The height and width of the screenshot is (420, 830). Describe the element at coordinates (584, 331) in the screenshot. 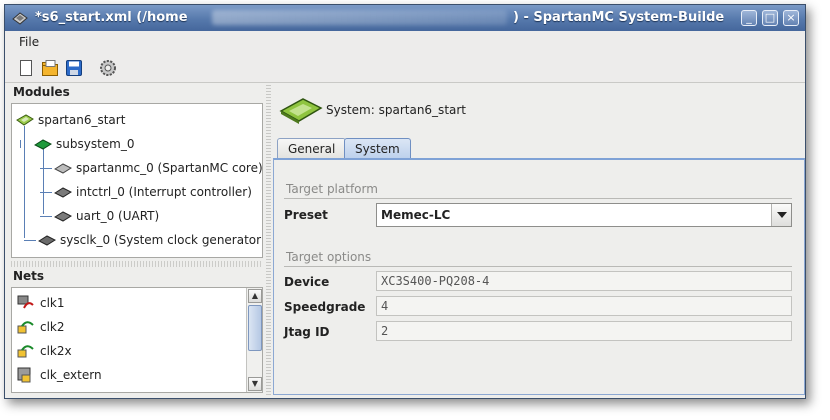

I see `jtag-id-field: 2` at that location.